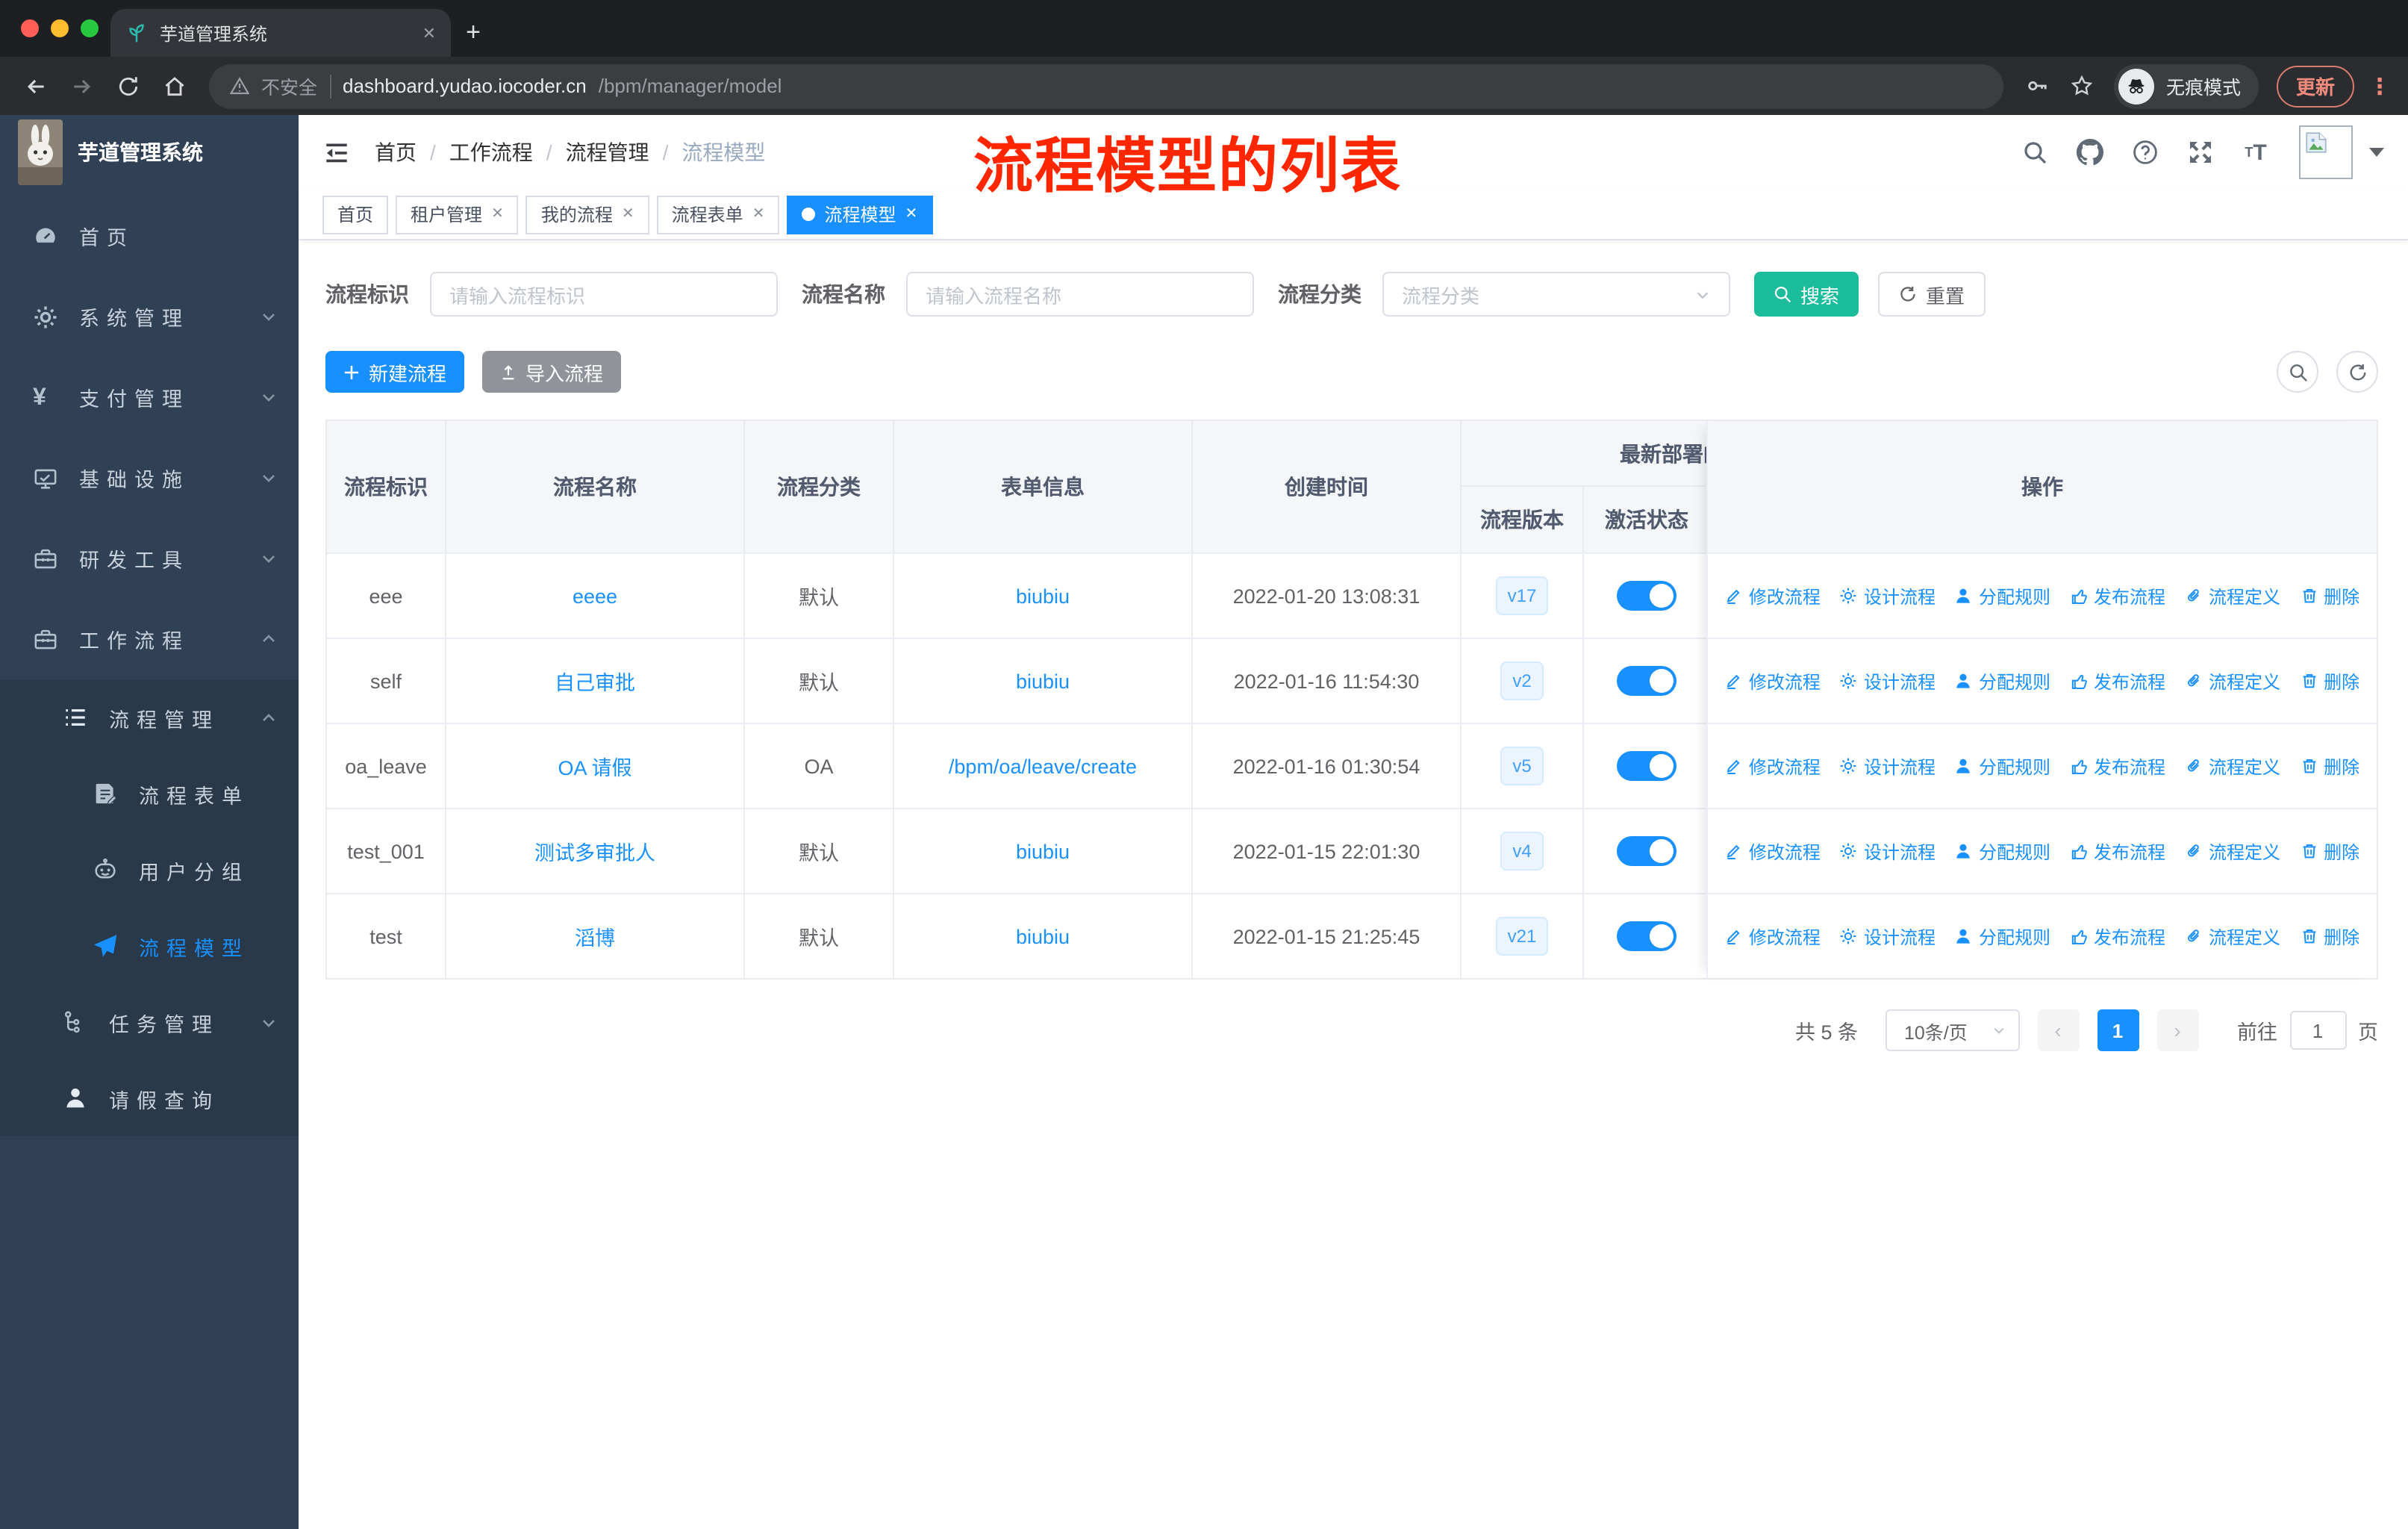 The height and width of the screenshot is (1529, 2408). What do you see at coordinates (594, 851) in the screenshot?
I see `process-name-link: 测试多审批人` at bounding box center [594, 851].